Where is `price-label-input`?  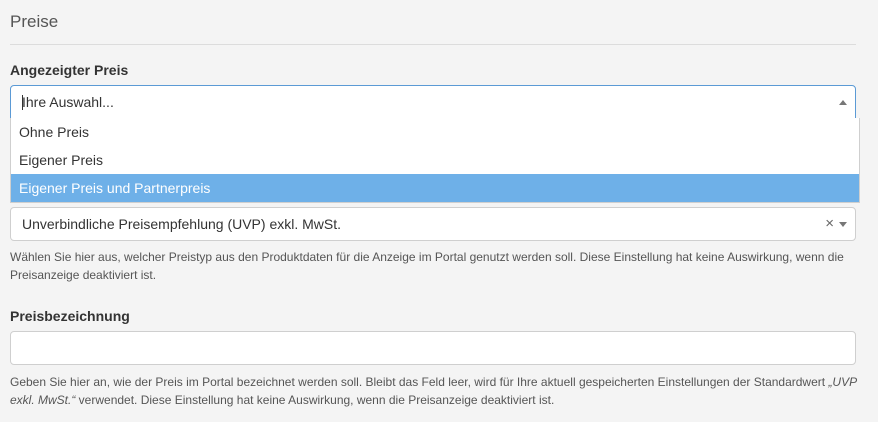 price-label-input is located at coordinates (433, 348).